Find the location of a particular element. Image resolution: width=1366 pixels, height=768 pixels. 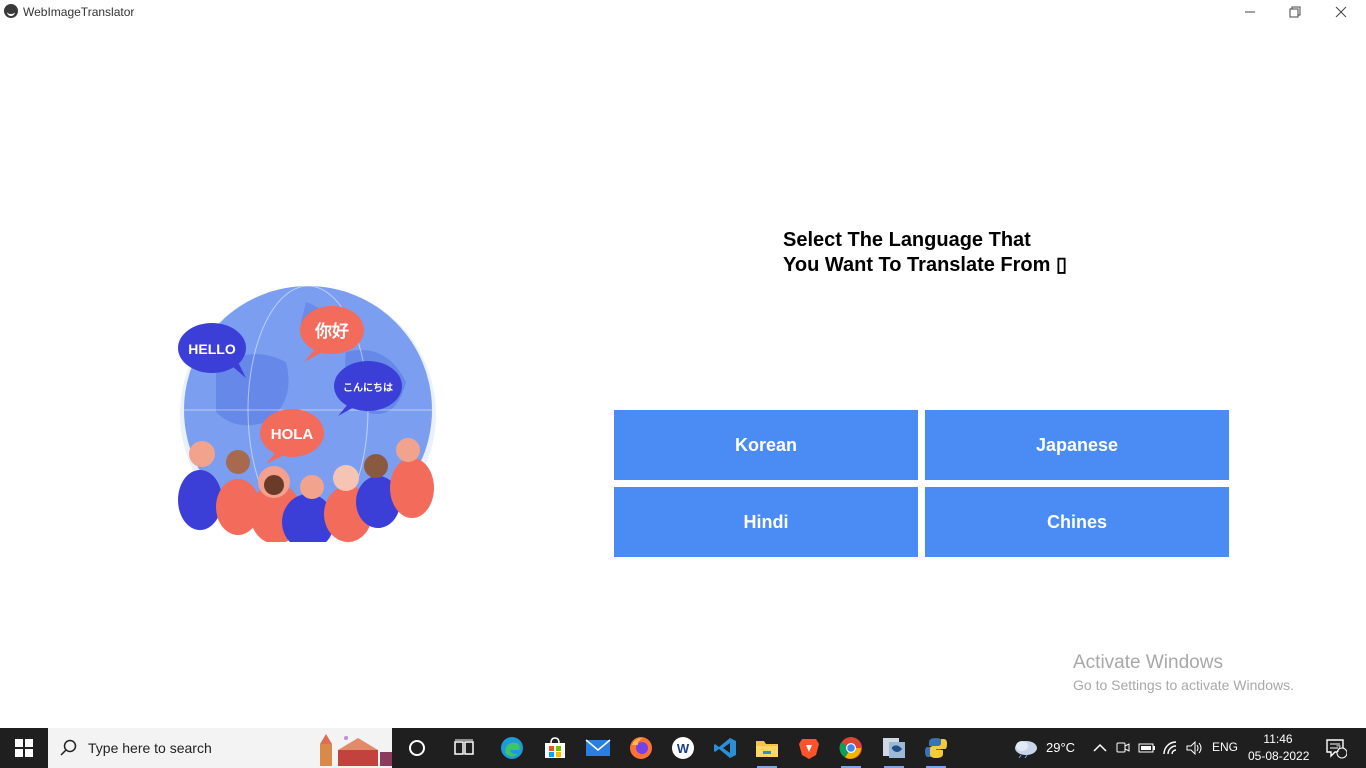

app-w-icon: W is located at coordinates (683, 748).